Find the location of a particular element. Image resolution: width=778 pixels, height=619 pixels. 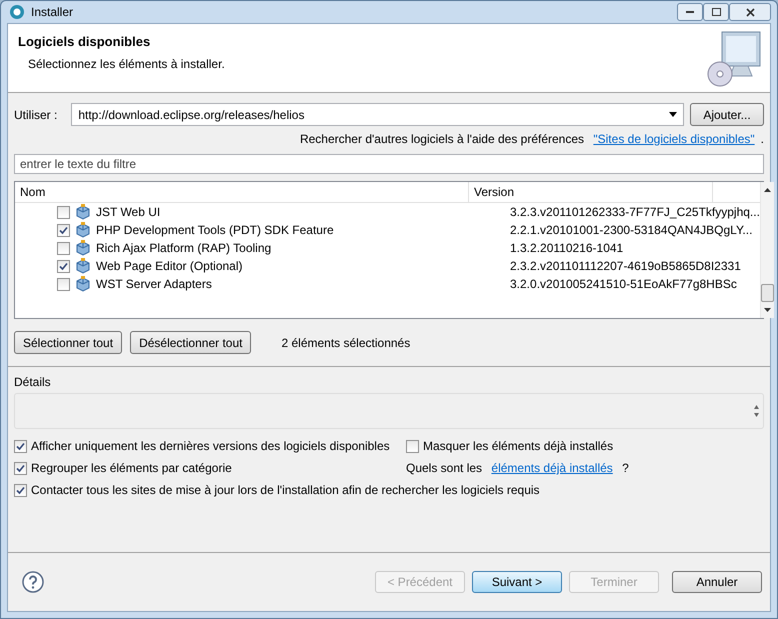

item-name: PHP Development Tools (PDT) SDK Feature is located at coordinates (215, 230).